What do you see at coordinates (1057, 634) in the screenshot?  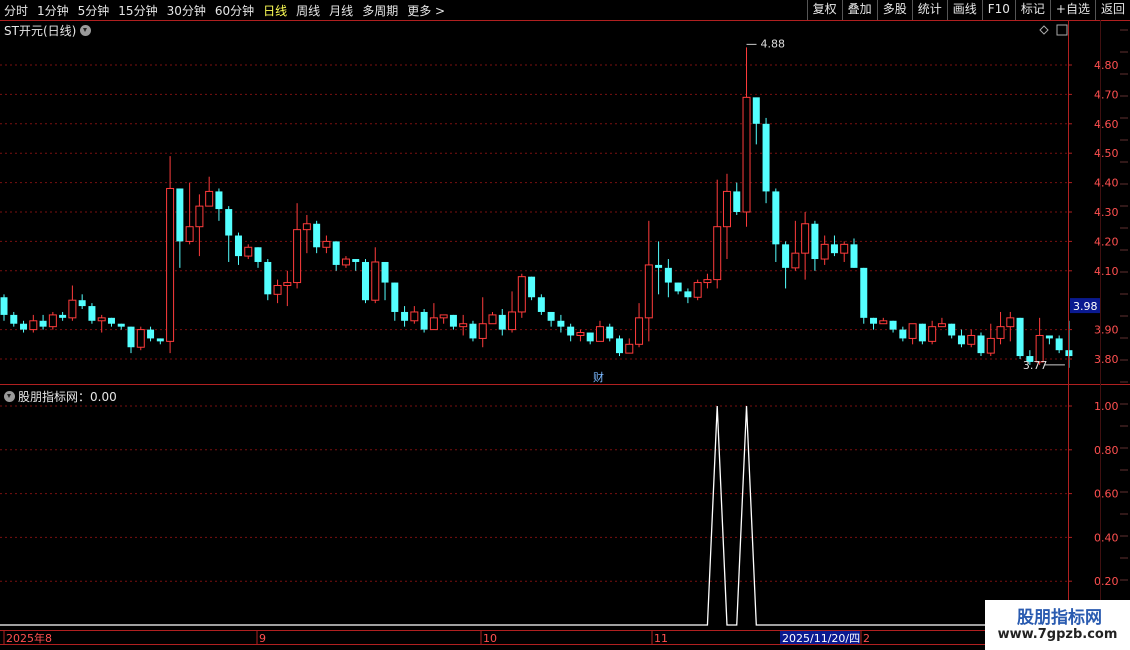 I see `watermark-url: www.7gpzb.com` at bounding box center [1057, 634].